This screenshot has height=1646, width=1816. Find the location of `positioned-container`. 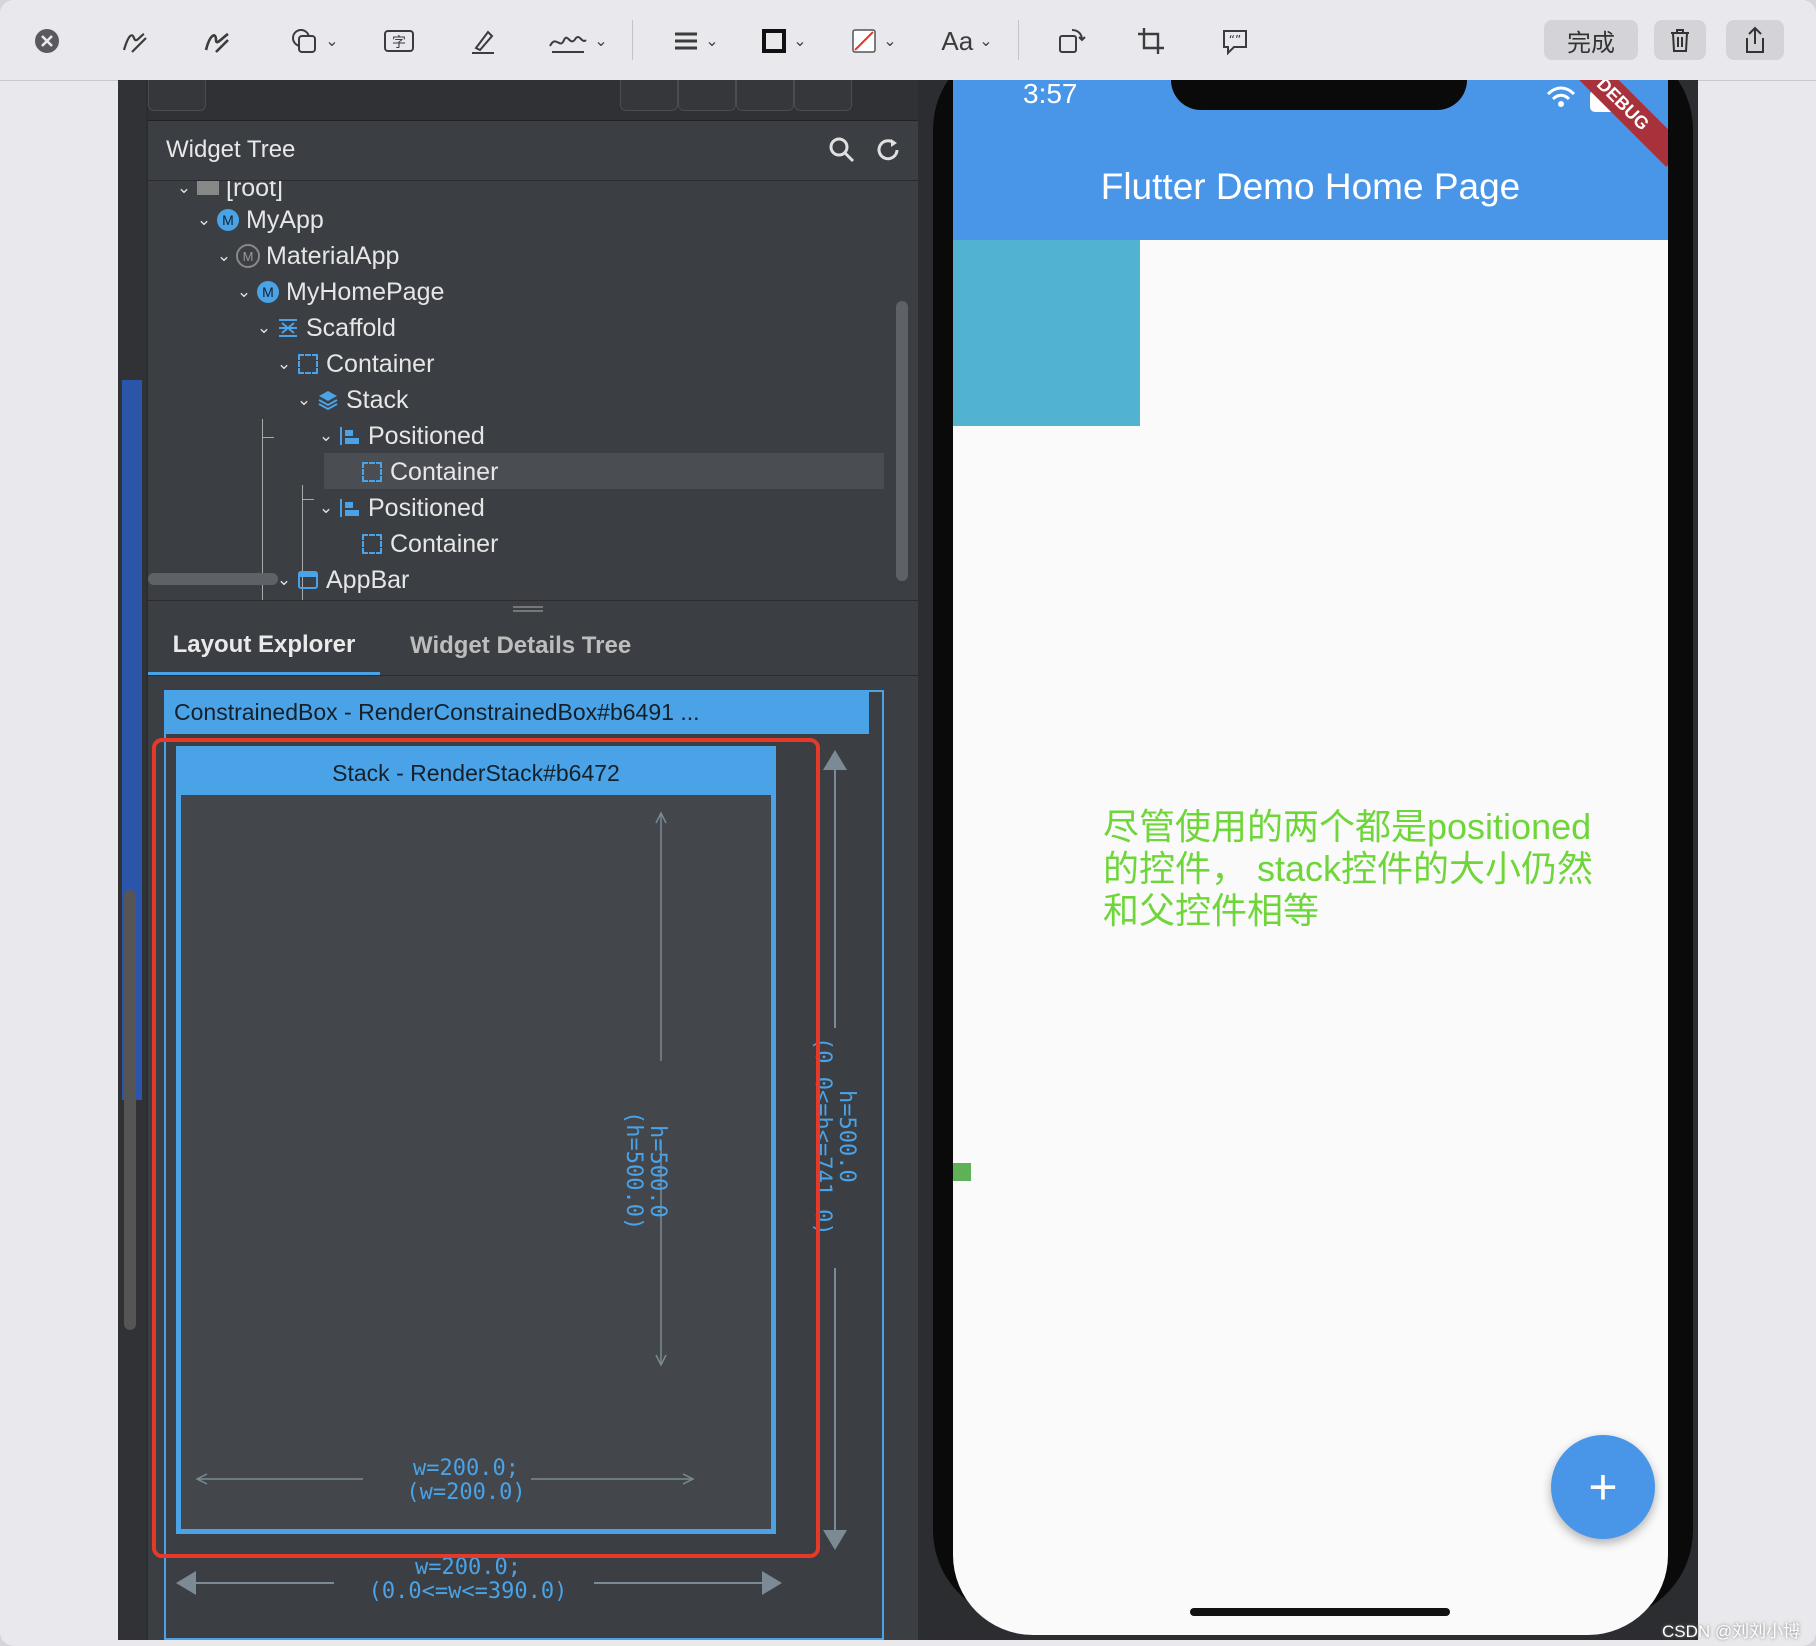

positioned-container is located at coordinates (1046, 333).